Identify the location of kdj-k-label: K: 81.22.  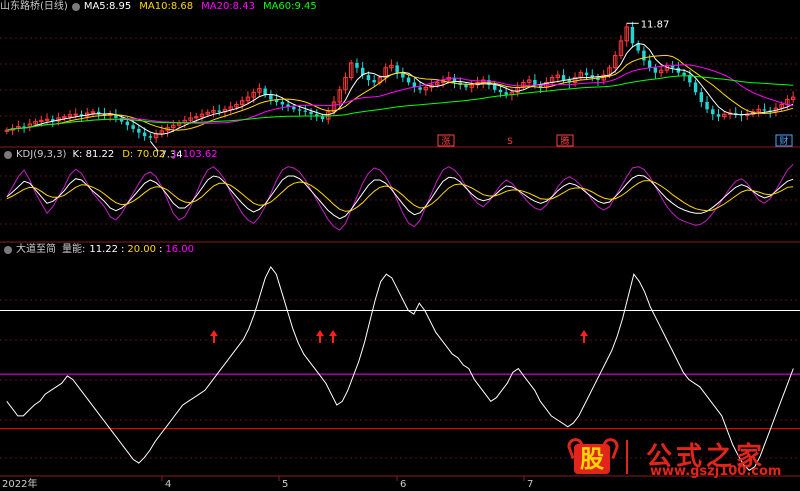
(93, 154).